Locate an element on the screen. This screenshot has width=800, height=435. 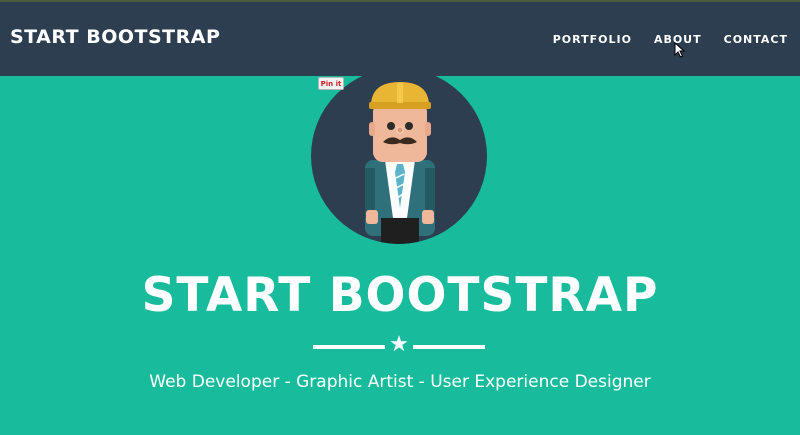
mouse-cursor-icon is located at coordinates (680, 50).